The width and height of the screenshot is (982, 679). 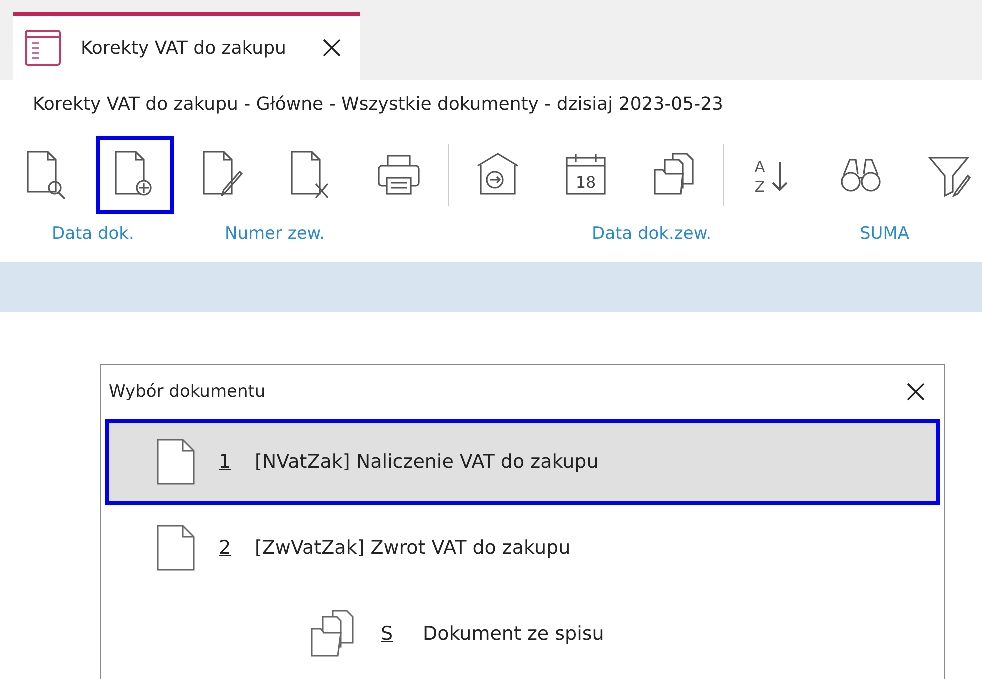 What do you see at coordinates (522, 634) in the screenshot?
I see `document-type-option: S Dokument ze spisu` at bounding box center [522, 634].